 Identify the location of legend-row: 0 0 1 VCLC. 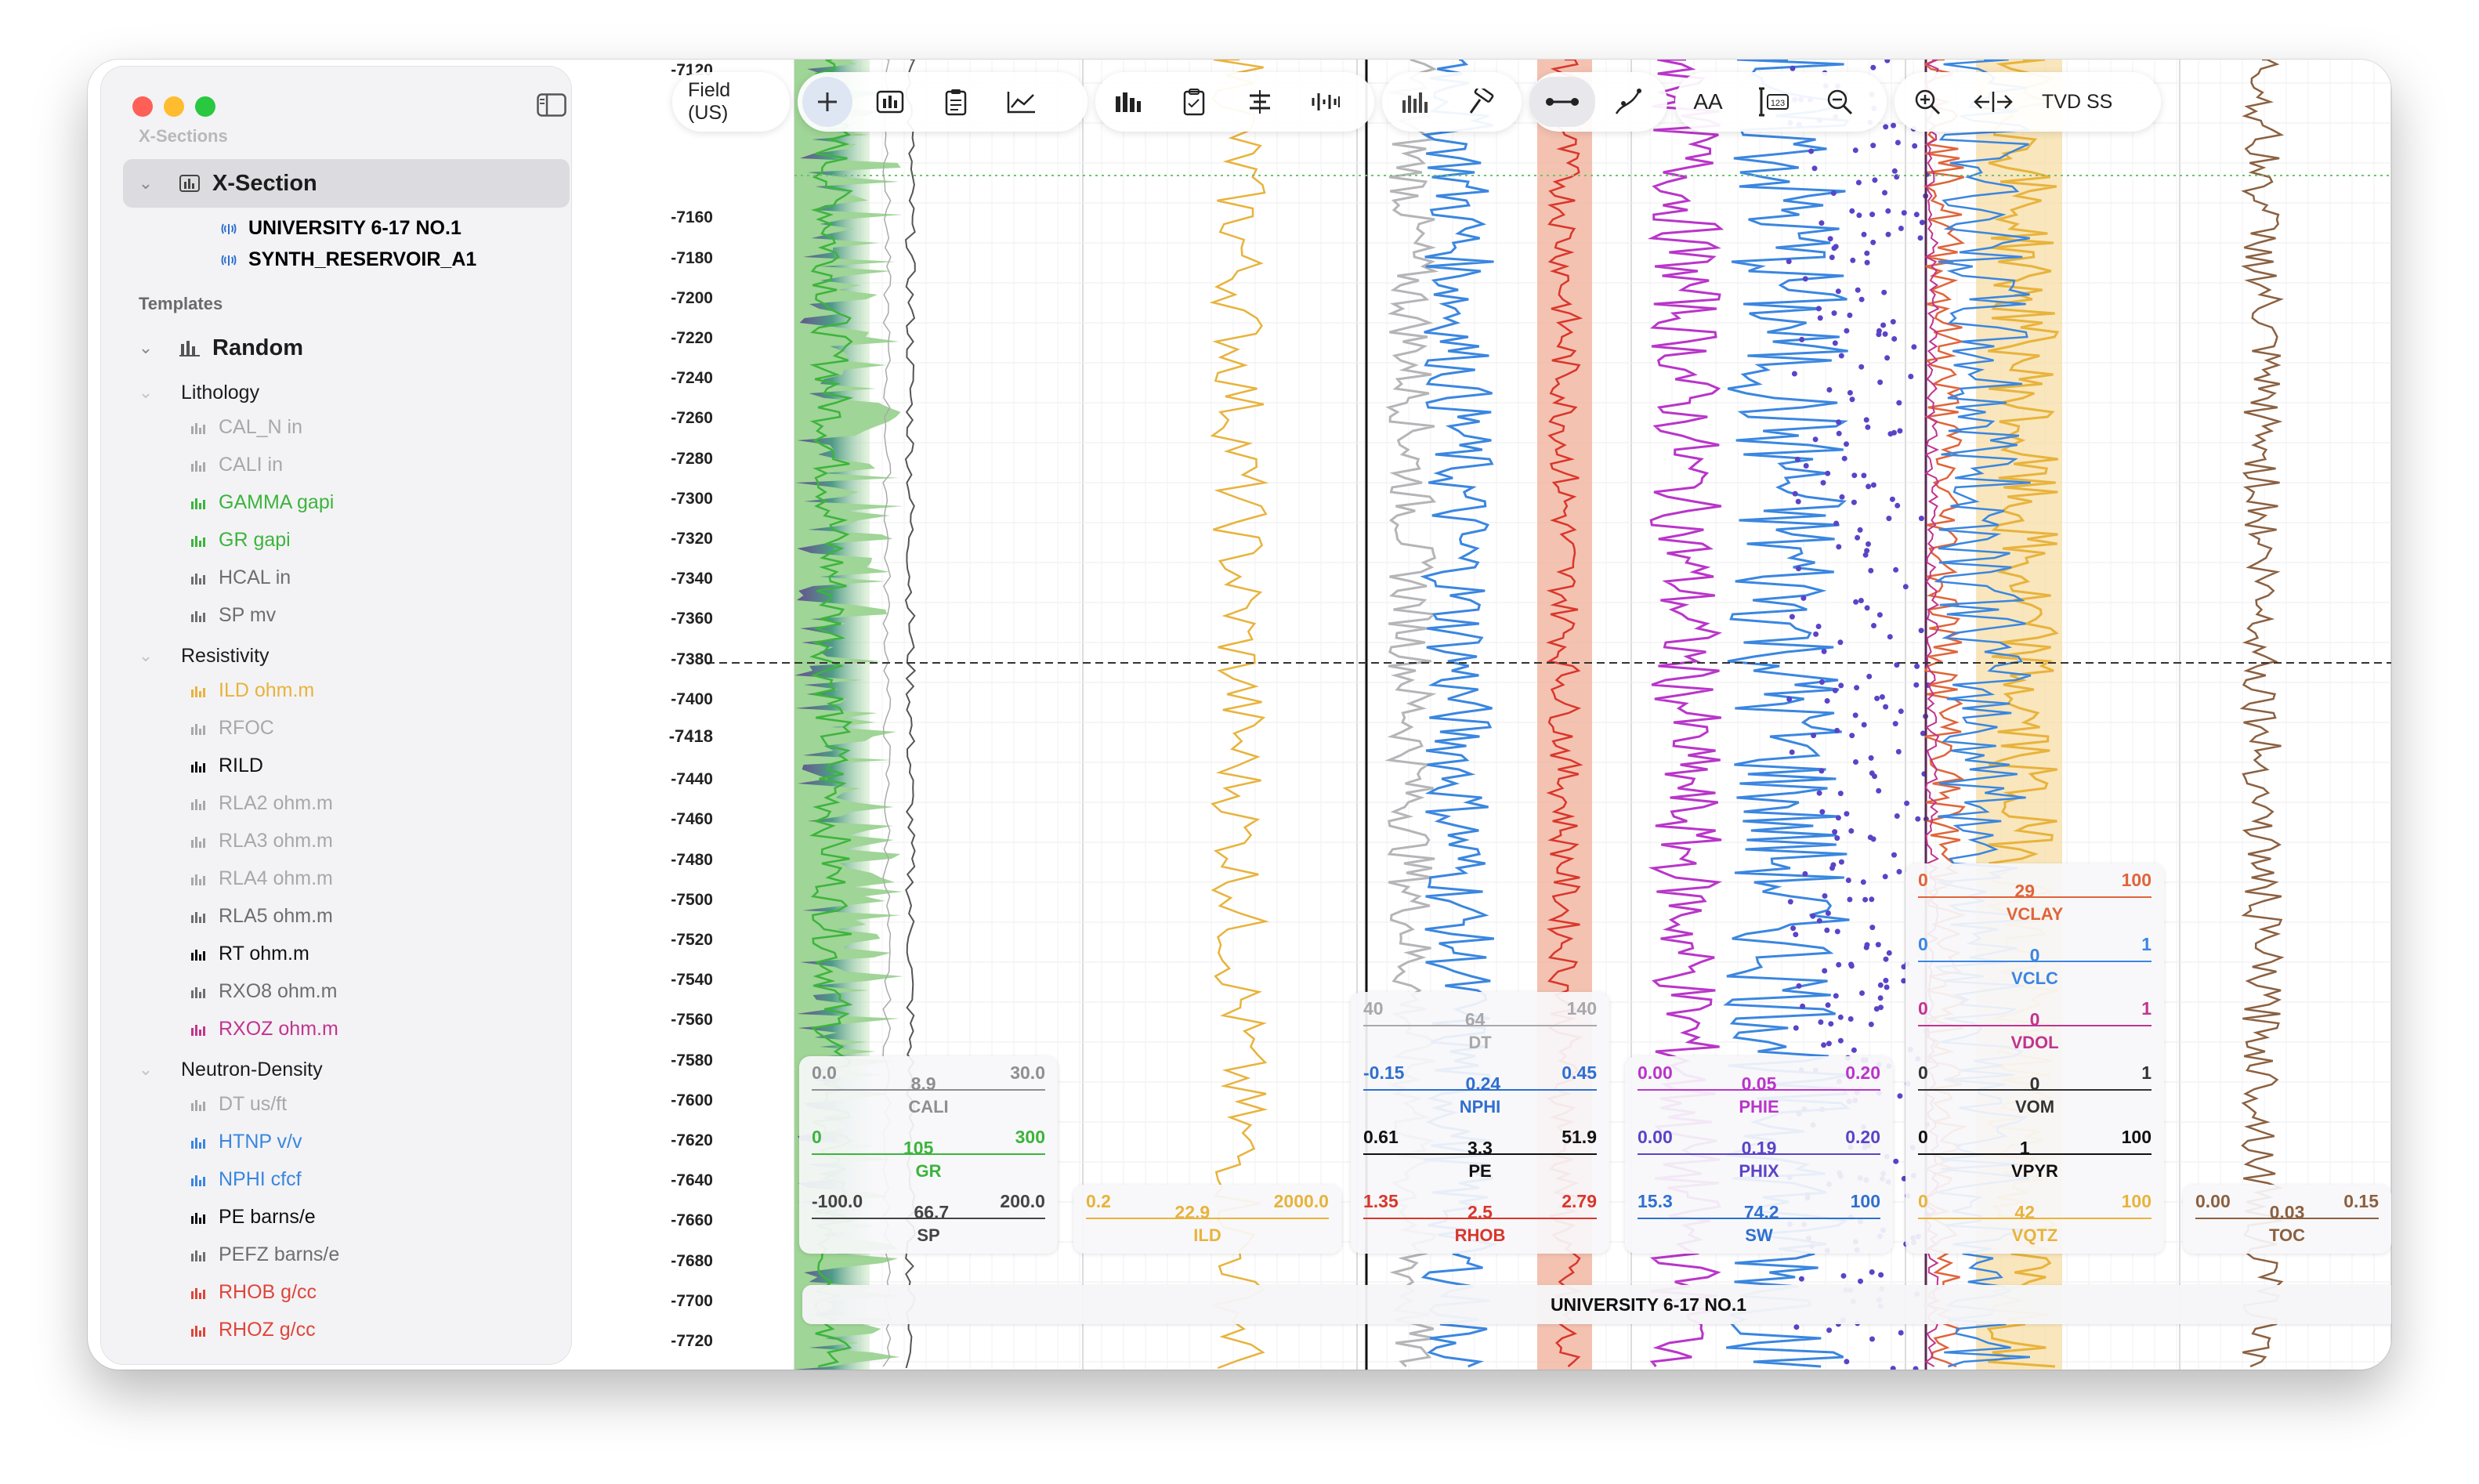
(2035, 960).